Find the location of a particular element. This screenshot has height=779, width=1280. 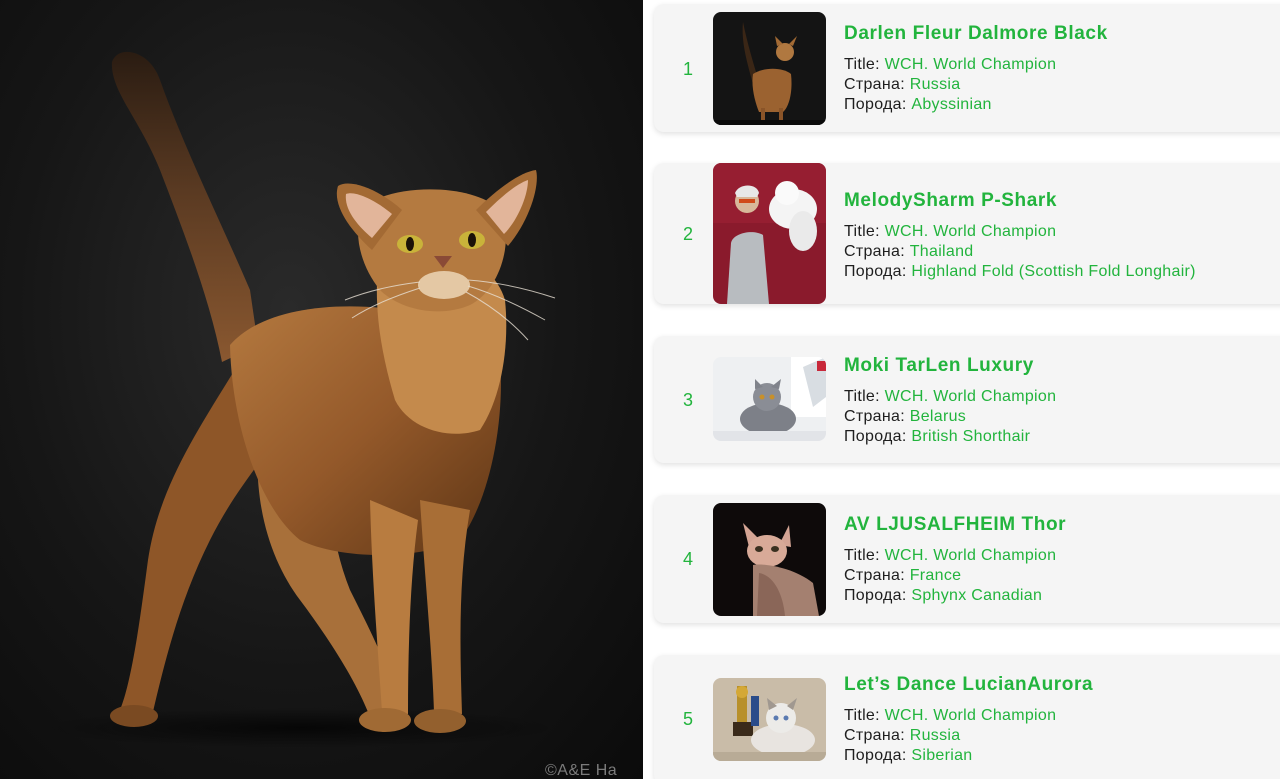

rank-number: 4 is located at coordinates (687, 559).